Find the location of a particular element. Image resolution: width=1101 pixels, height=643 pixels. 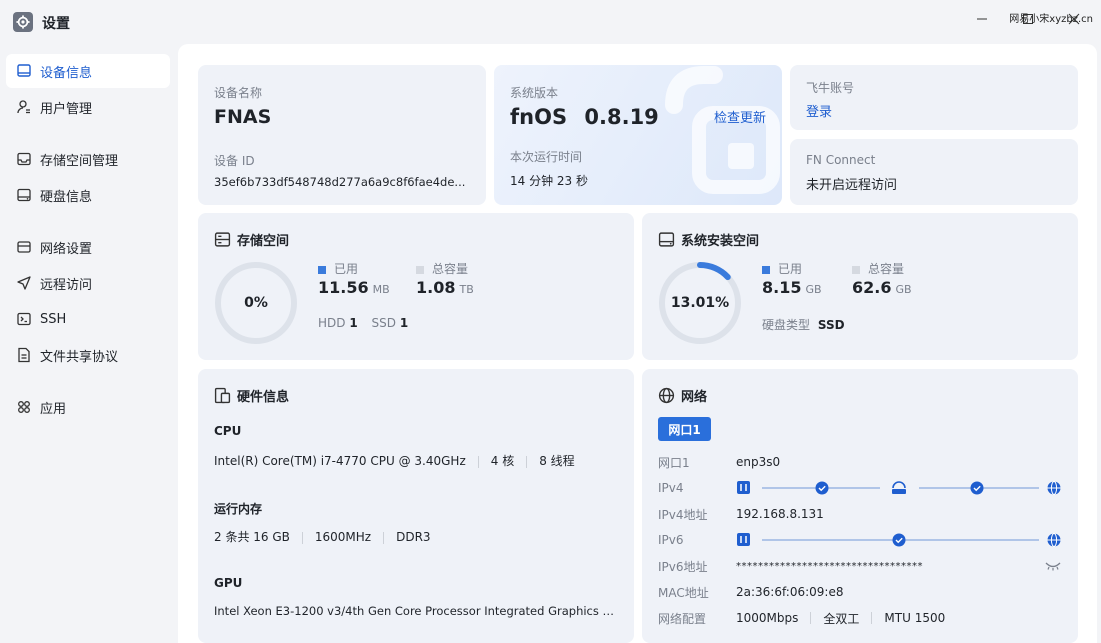

total-unit: GB is located at coordinates (903, 289).